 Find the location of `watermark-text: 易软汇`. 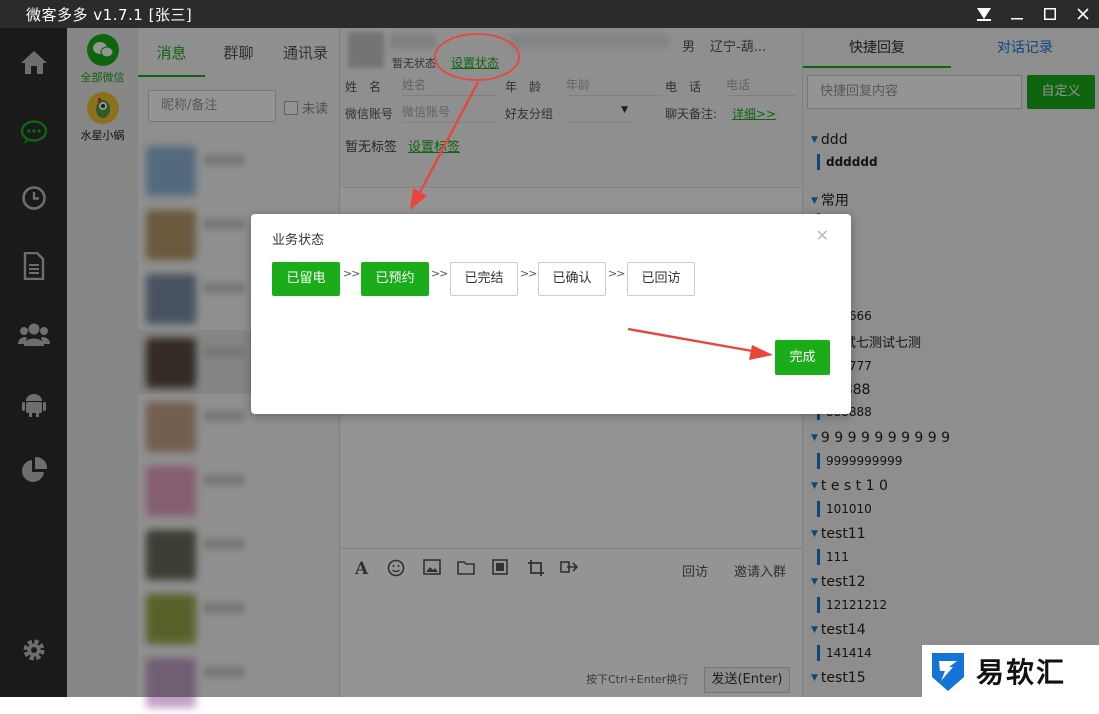

watermark-text: 易软汇 is located at coordinates (1021, 672).